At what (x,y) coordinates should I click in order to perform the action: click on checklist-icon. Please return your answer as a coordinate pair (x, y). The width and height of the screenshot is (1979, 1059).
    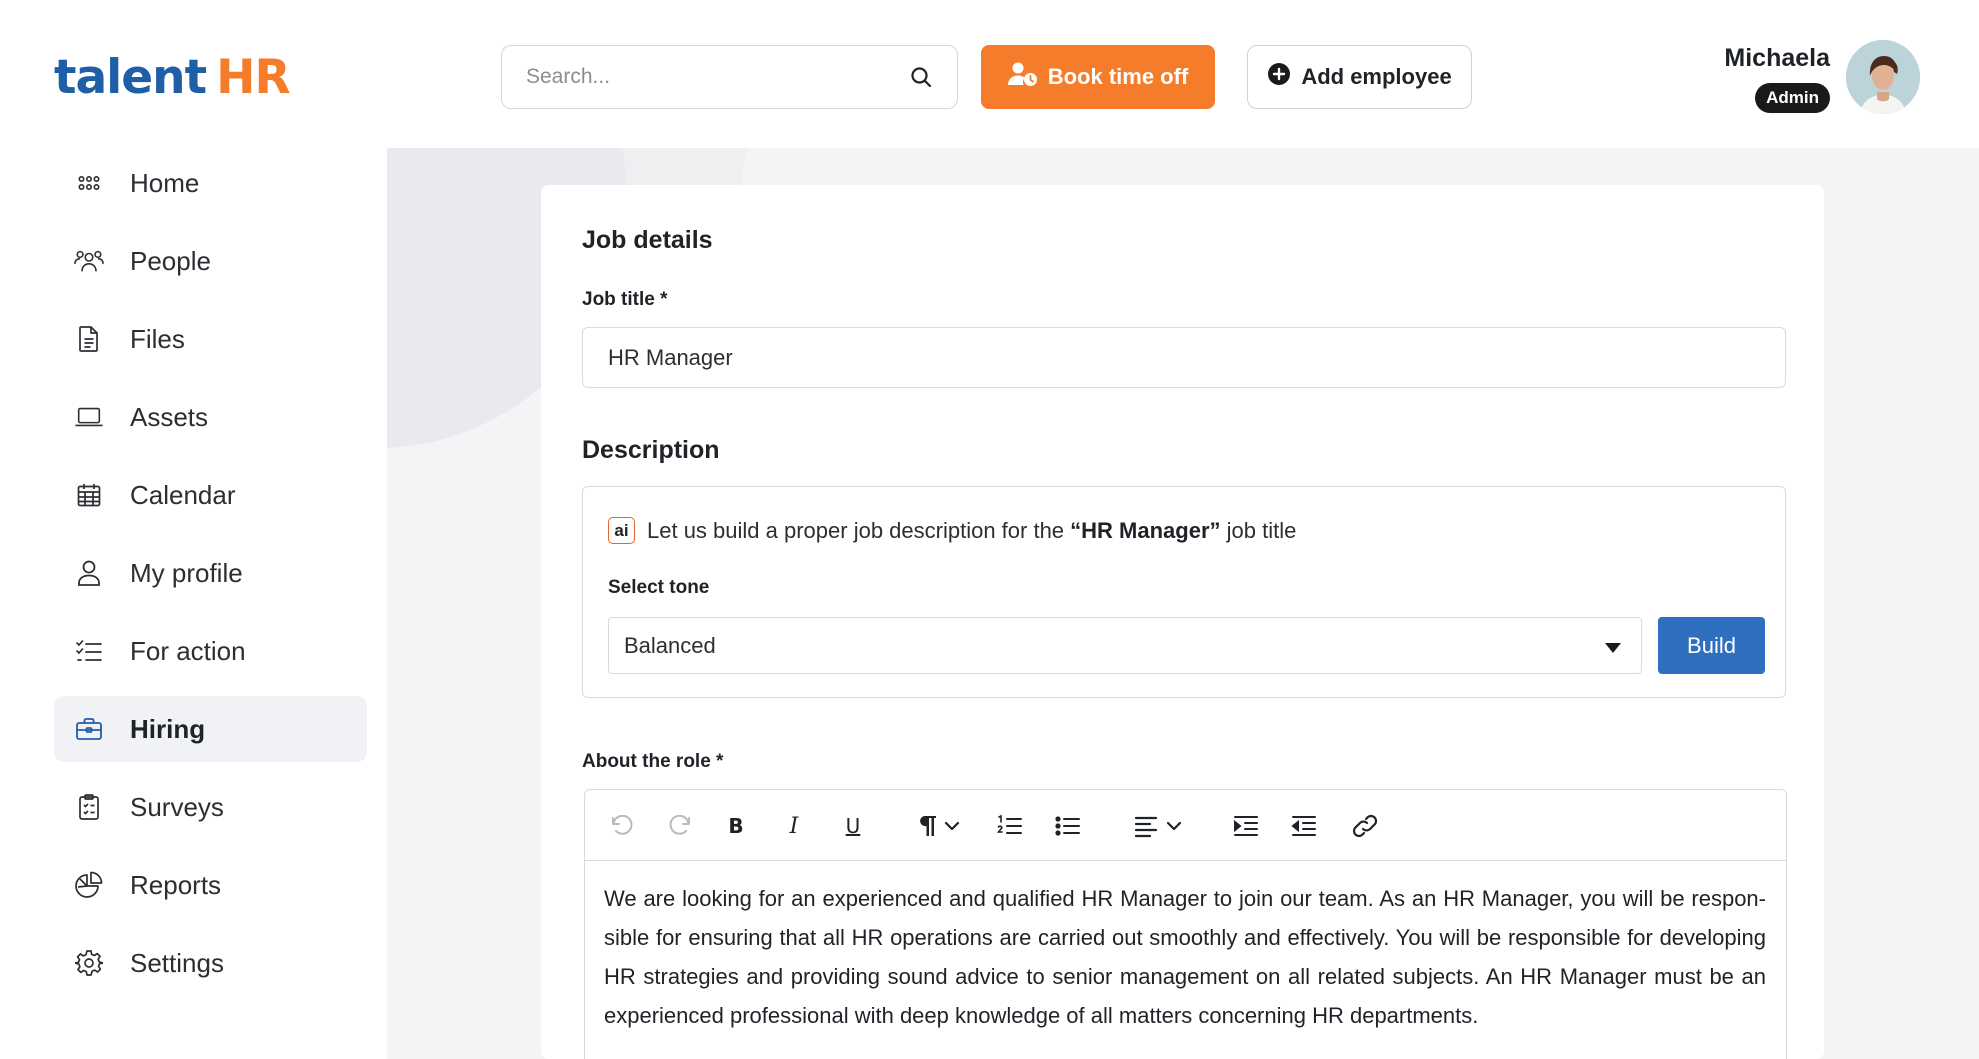
    Looking at the image, I should click on (89, 651).